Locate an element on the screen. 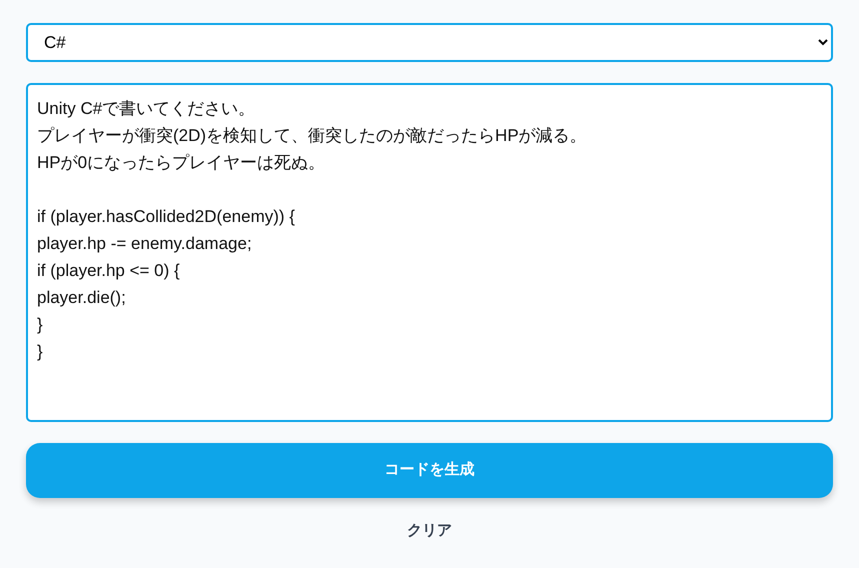 The height and width of the screenshot is (568, 859). language-select: C# is located at coordinates (429, 42).